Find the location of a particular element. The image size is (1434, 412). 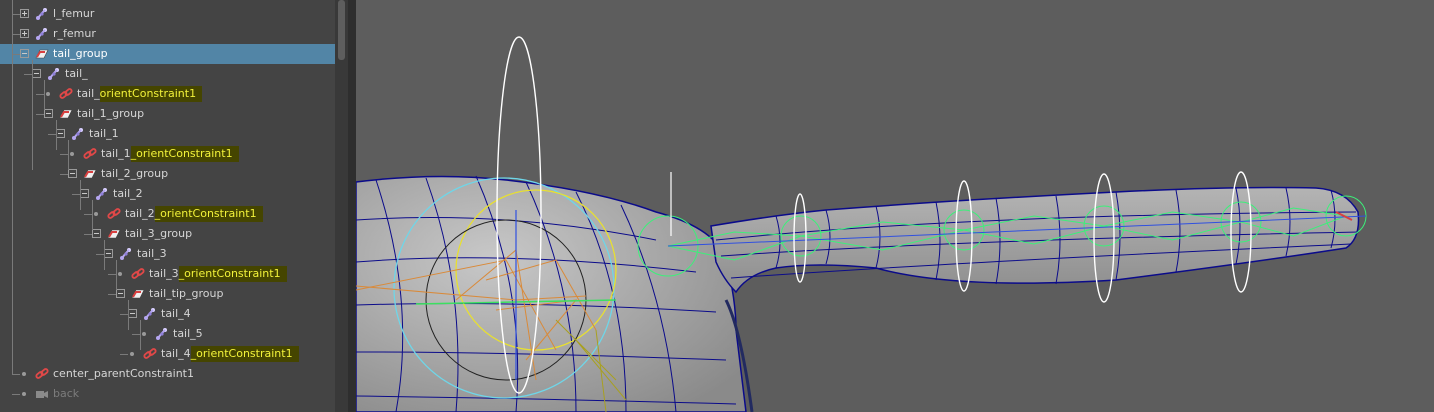

node-name: tail_group is located at coordinates (80, 53).